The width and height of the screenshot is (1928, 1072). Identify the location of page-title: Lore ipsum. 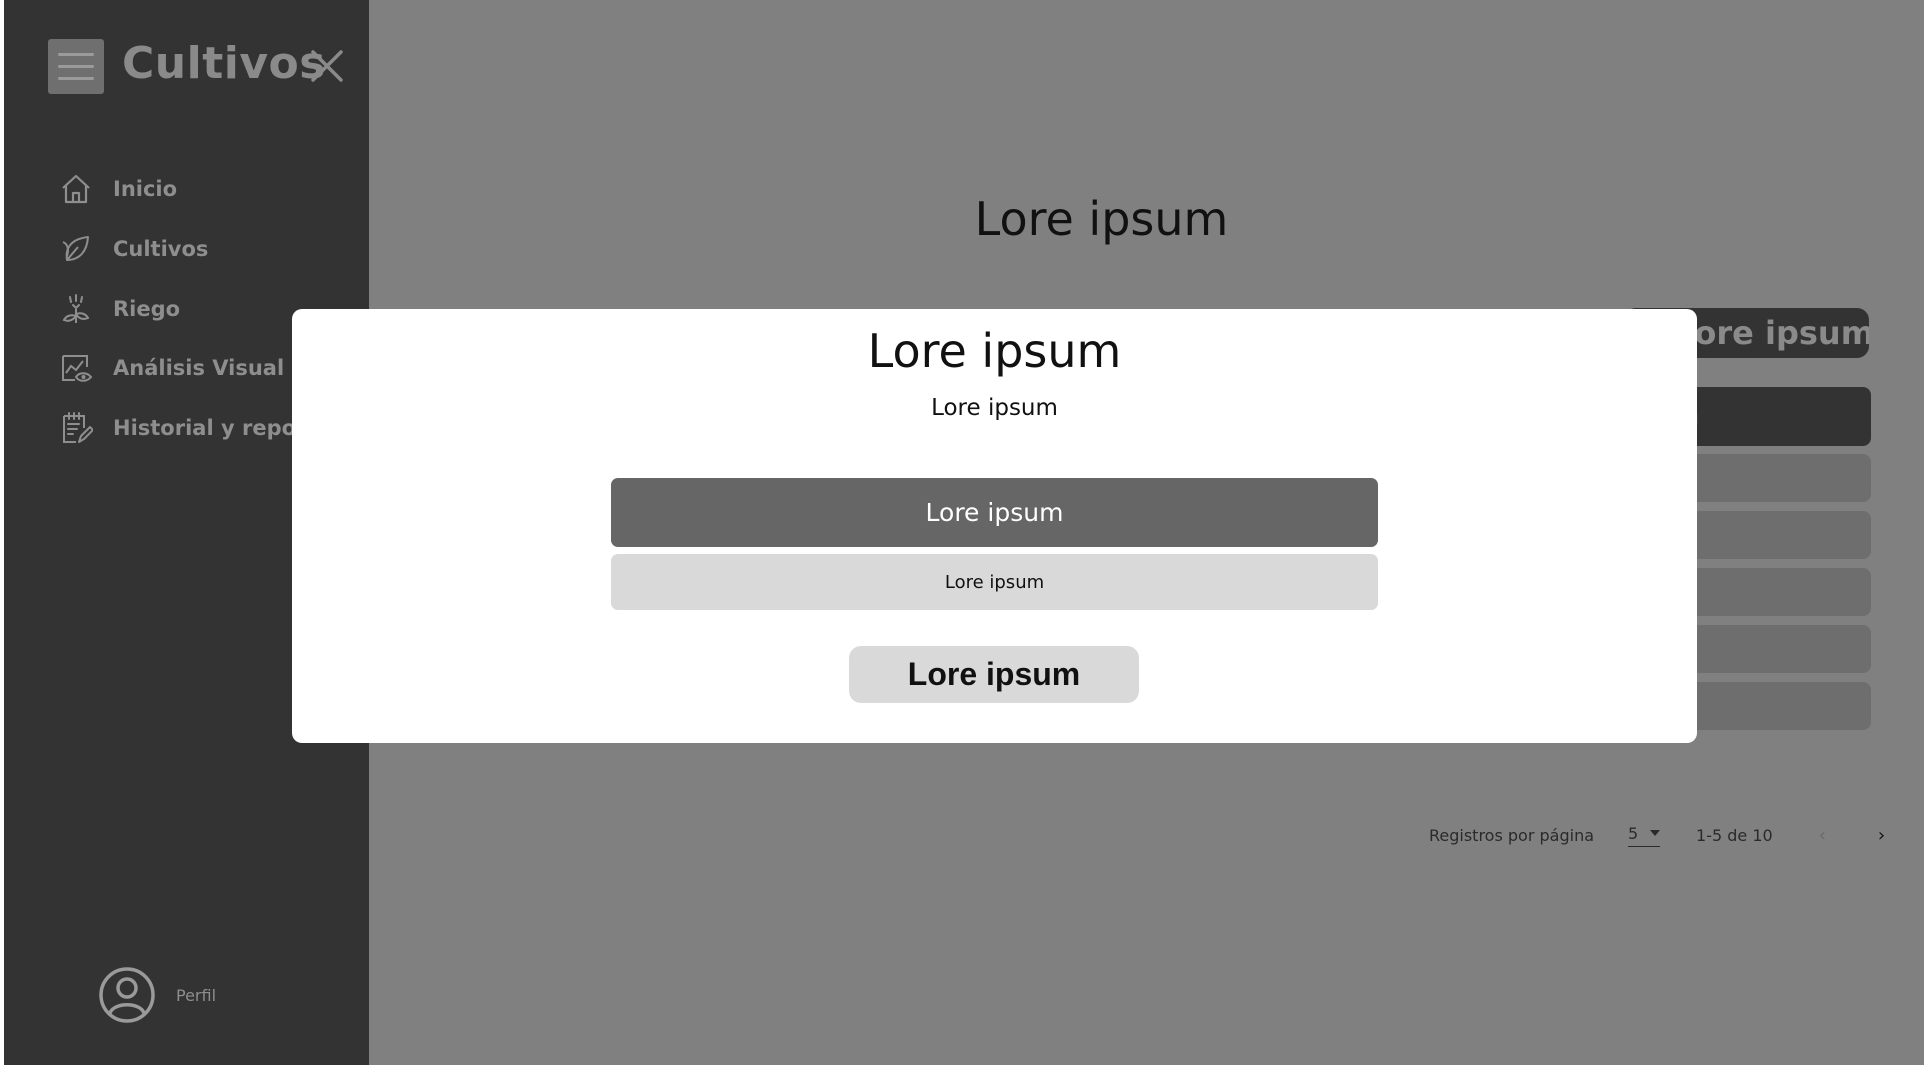
(1101, 219).